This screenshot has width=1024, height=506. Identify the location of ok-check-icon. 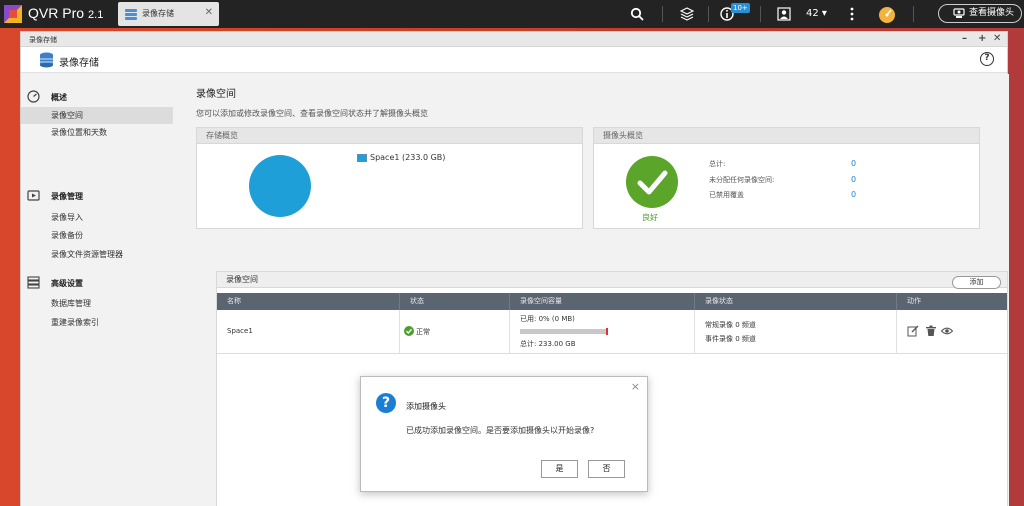
(409, 331).